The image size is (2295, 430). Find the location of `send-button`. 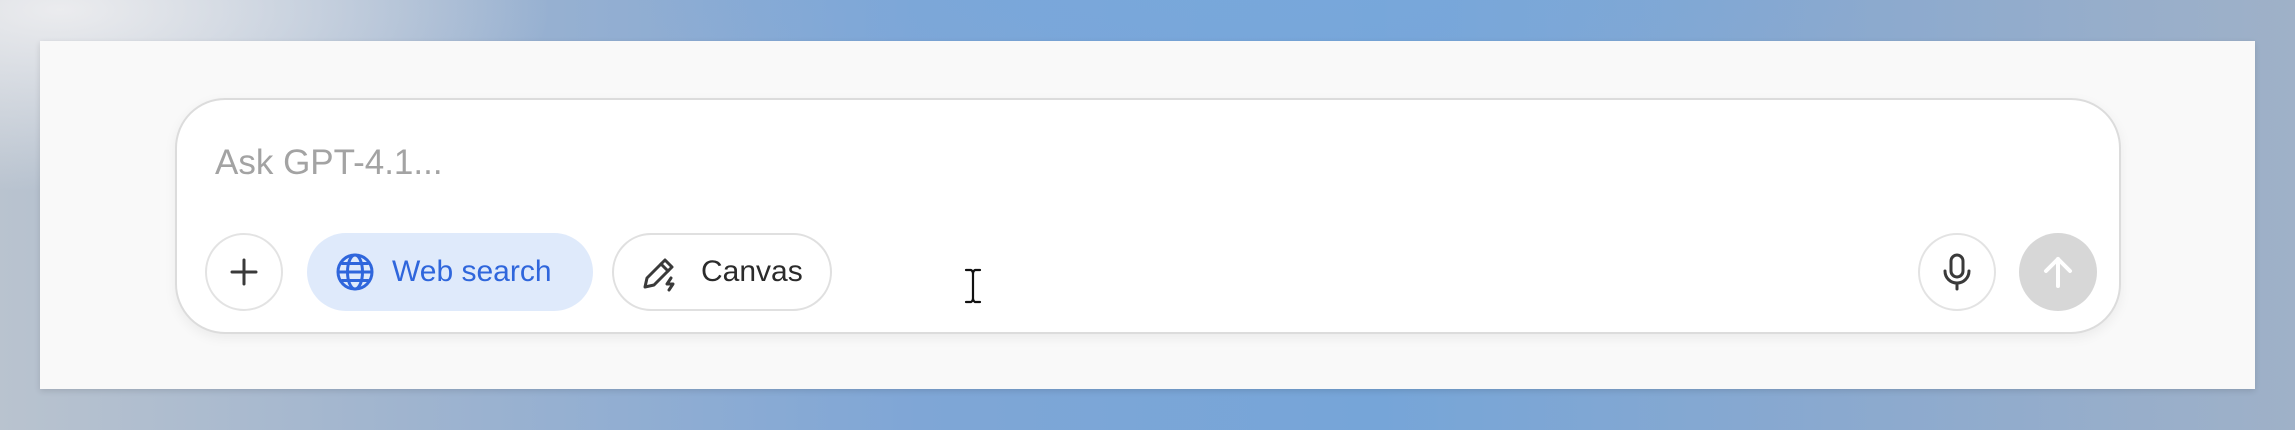

send-button is located at coordinates (2058, 272).